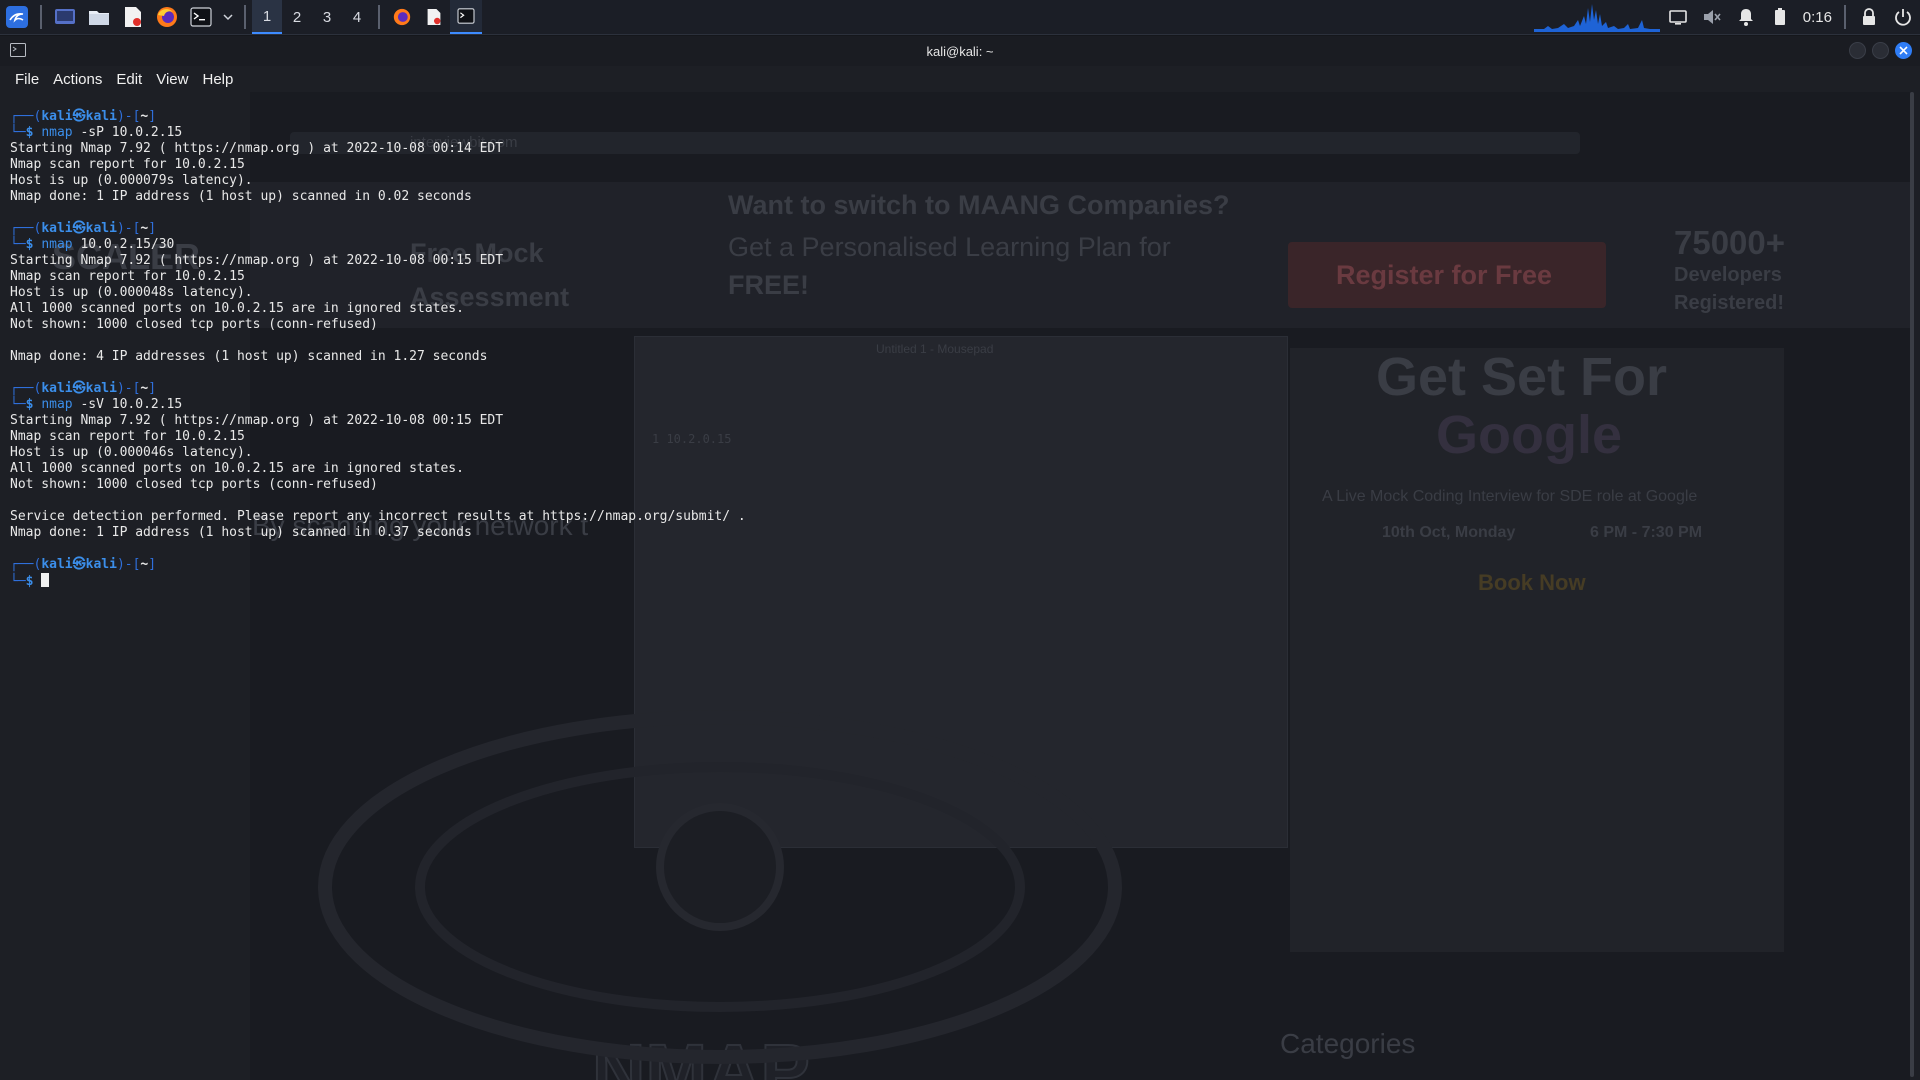 This screenshot has width=1920, height=1080. Describe the element at coordinates (297, 17) in the screenshot. I see `workspace-2: 2` at that location.